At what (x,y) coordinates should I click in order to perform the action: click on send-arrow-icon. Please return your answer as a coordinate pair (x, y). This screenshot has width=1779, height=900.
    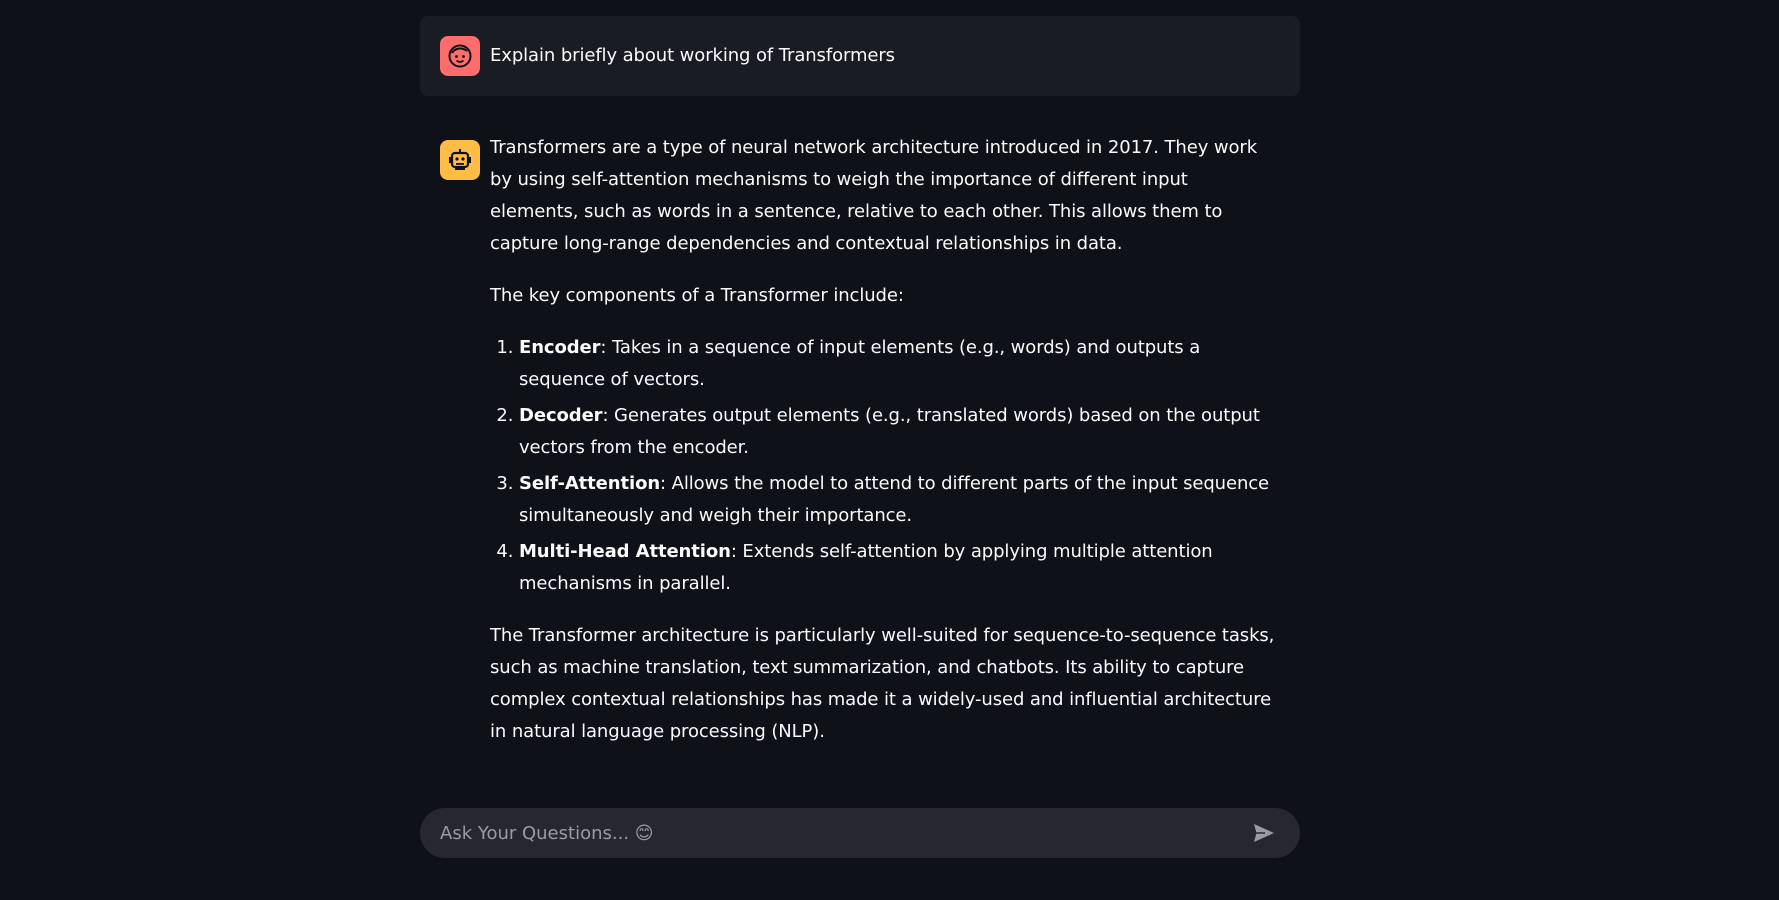
    Looking at the image, I should click on (1264, 833).